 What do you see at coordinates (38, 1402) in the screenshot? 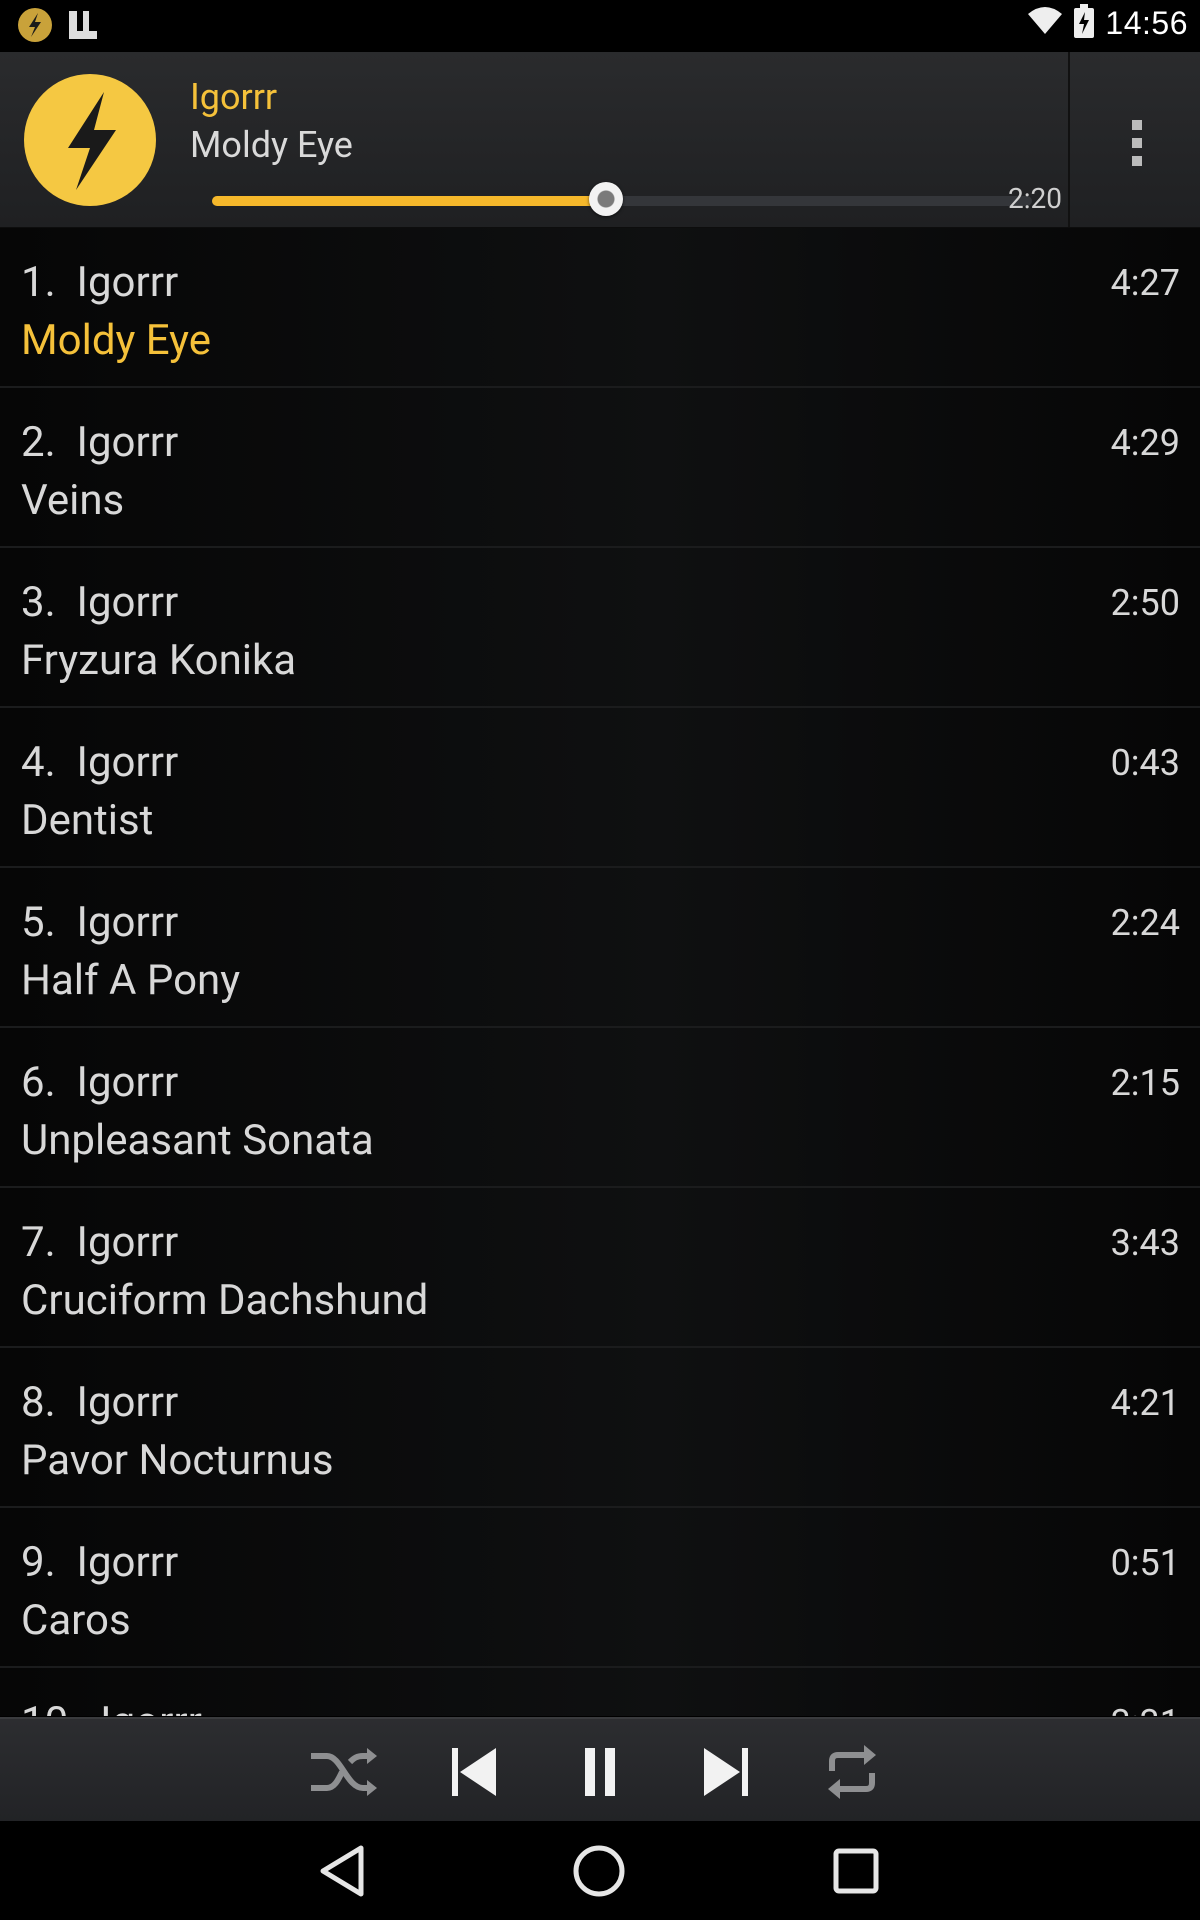
I see `track-number: 8.` at bounding box center [38, 1402].